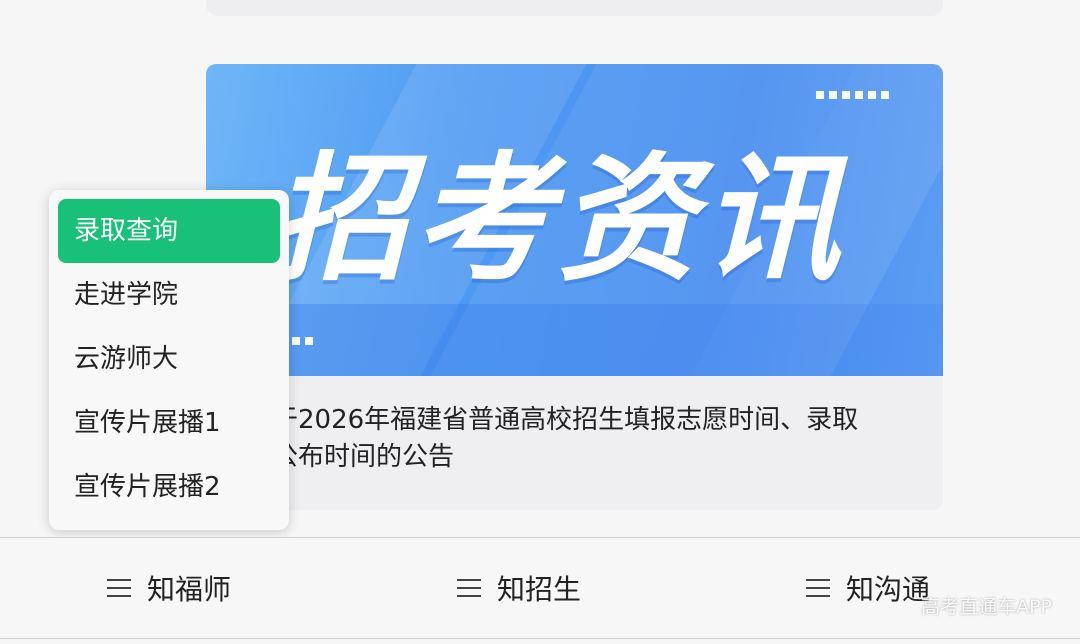 The image size is (1080, 644). What do you see at coordinates (592, 439) in the screenshot?
I see `news-title: 于2026年福建省普通高校招生填报志愿时间、录取 公布时间的公告` at bounding box center [592, 439].